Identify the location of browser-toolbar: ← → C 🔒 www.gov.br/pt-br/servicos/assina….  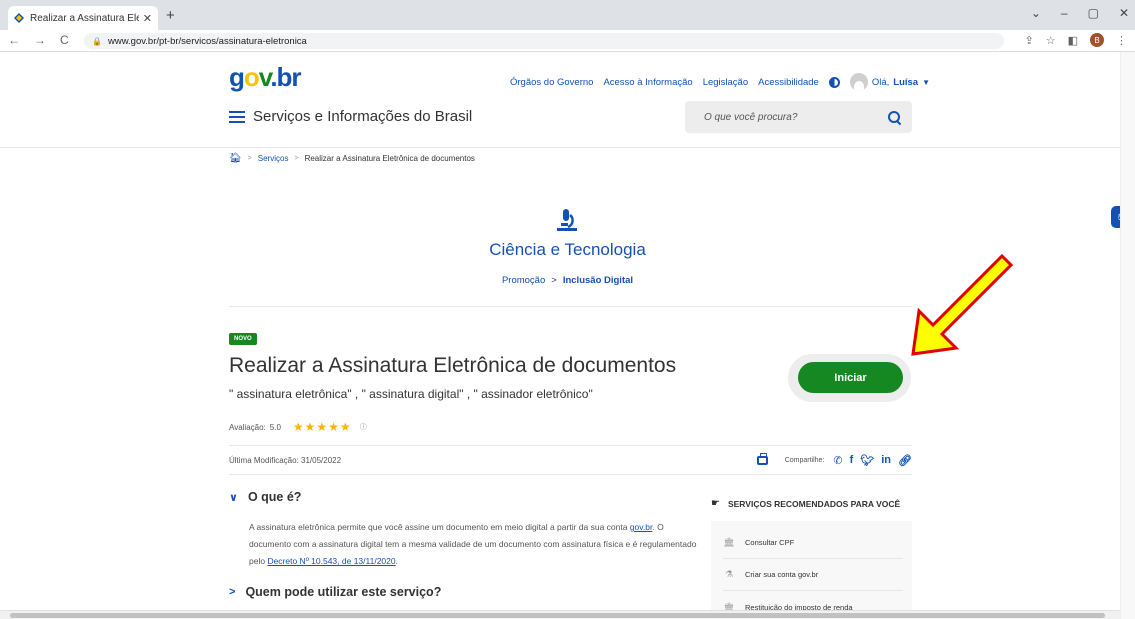
(567, 41).